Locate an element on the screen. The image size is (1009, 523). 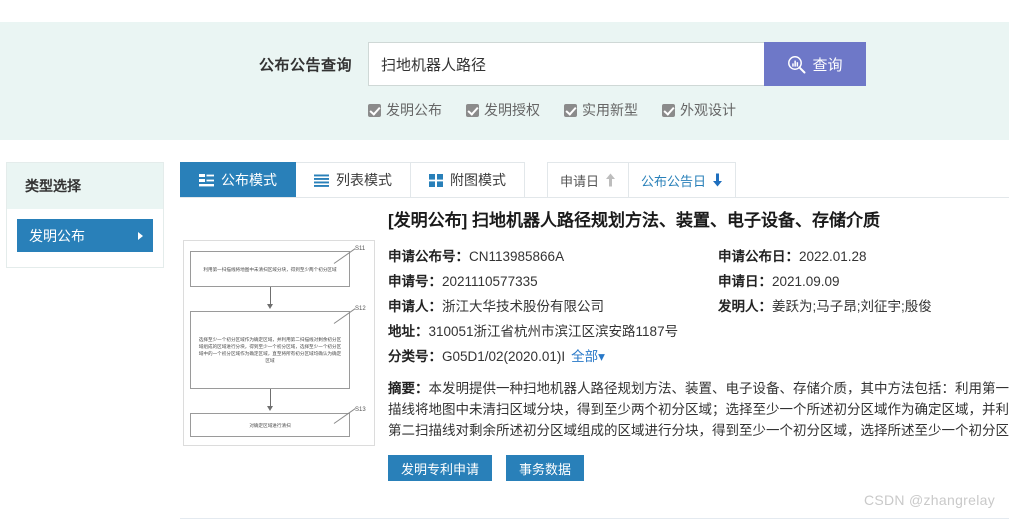
sidebar-header: 类型选择 is located at coordinates (85, 186).